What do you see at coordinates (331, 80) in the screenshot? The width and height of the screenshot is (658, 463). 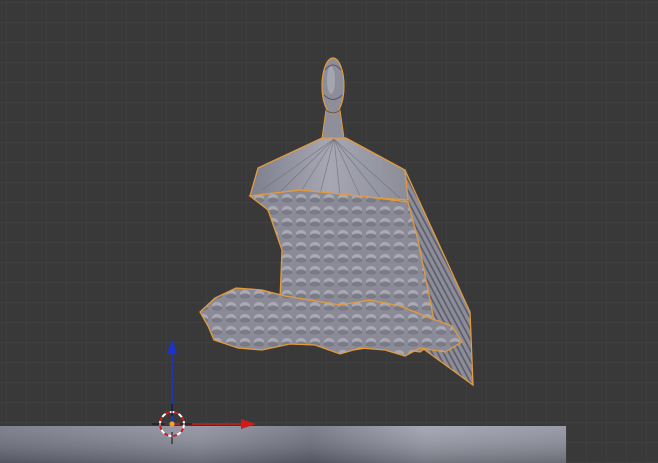 I see `mesh-head-highlight` at bounding box center [331, 80].